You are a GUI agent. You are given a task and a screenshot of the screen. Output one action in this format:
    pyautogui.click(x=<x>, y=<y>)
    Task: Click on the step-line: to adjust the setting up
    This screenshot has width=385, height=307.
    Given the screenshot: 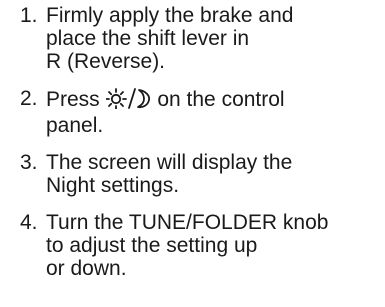 What is the action you would take?
    pyautogui.click(x=152, y=245)
    